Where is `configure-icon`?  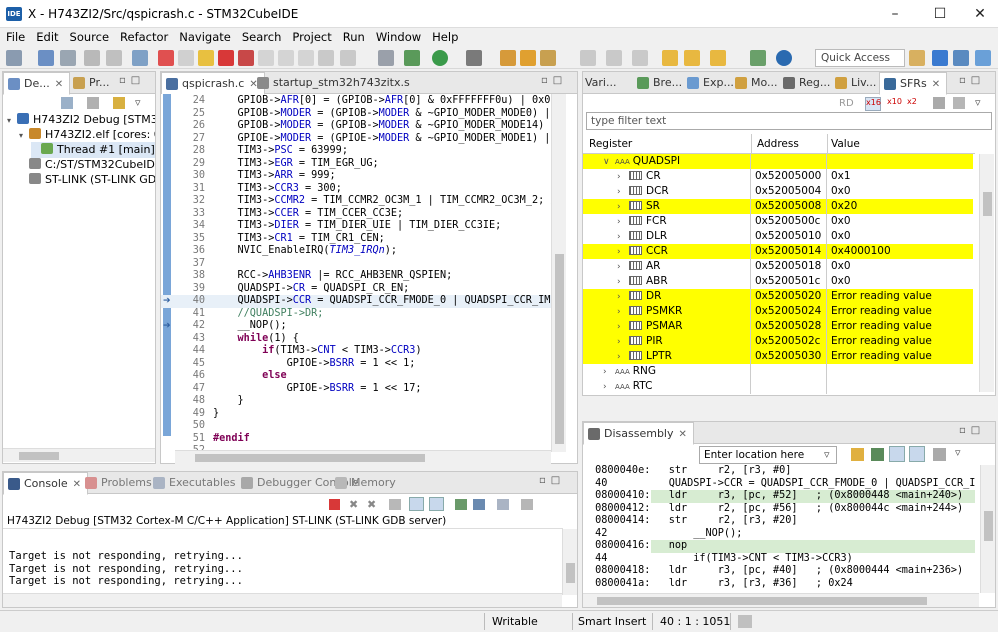
configure-icon is located at coordinates (939, 103).